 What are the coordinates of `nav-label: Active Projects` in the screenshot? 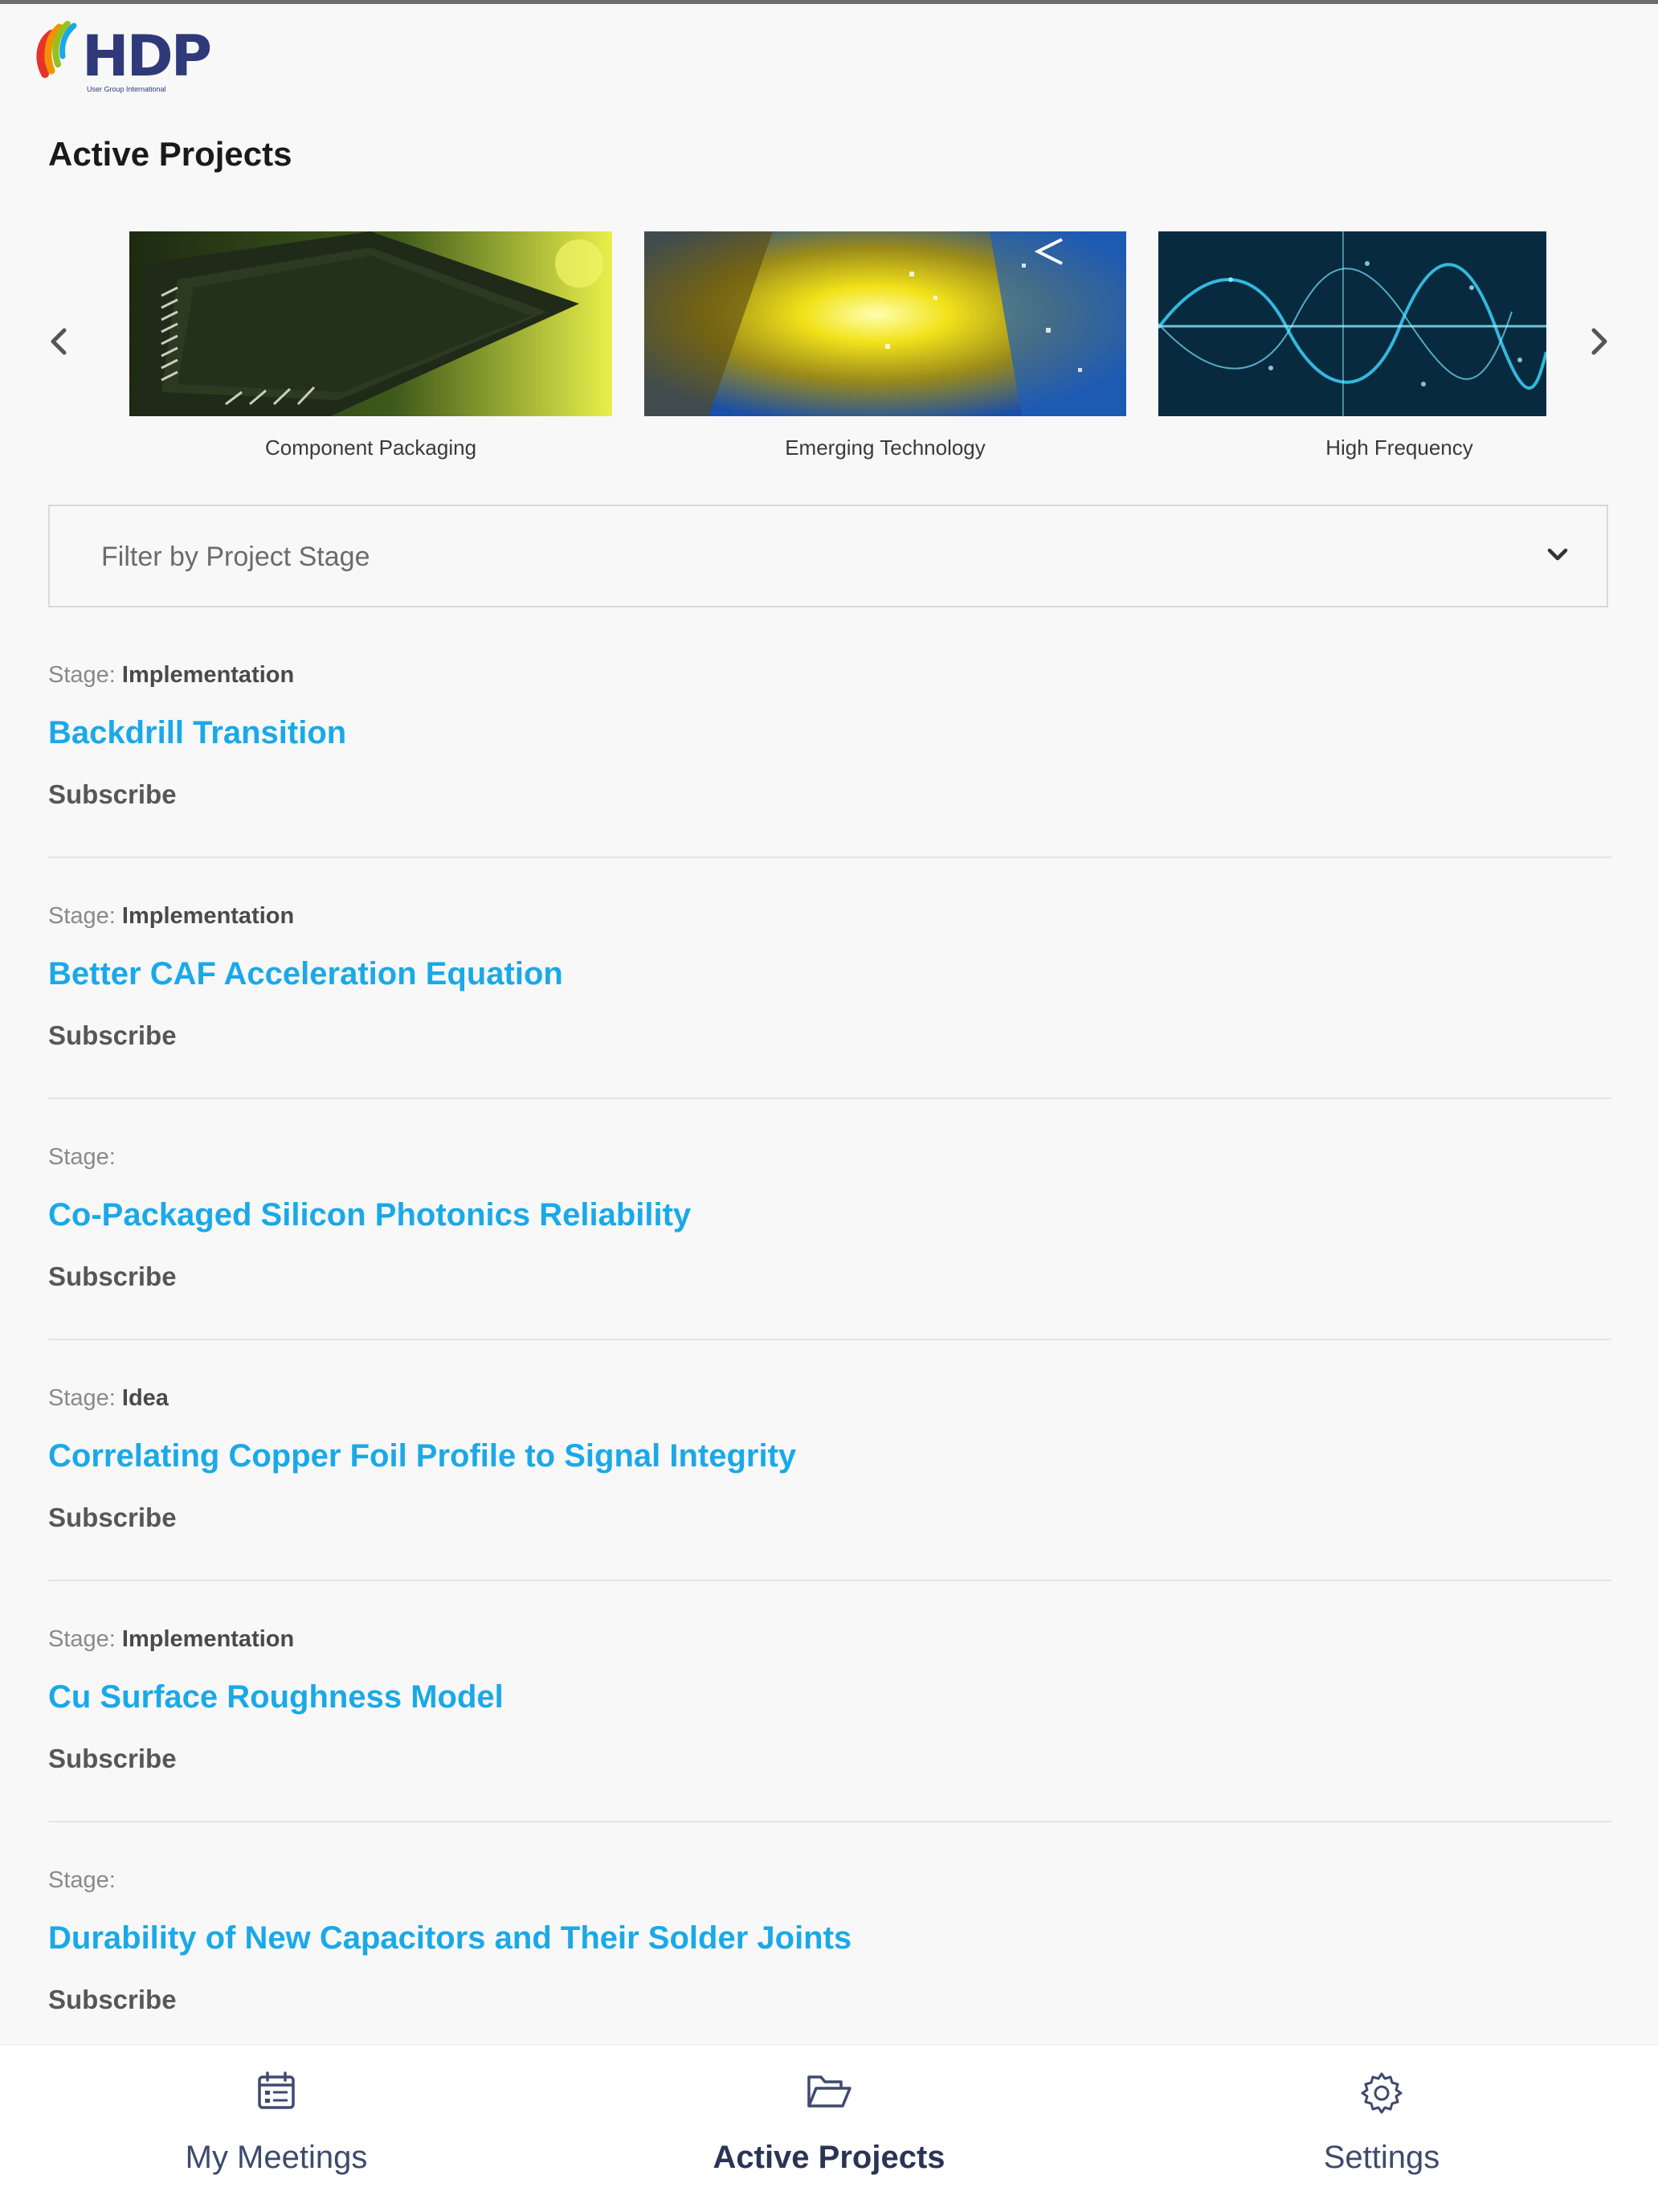 It's located at (829, 2158).